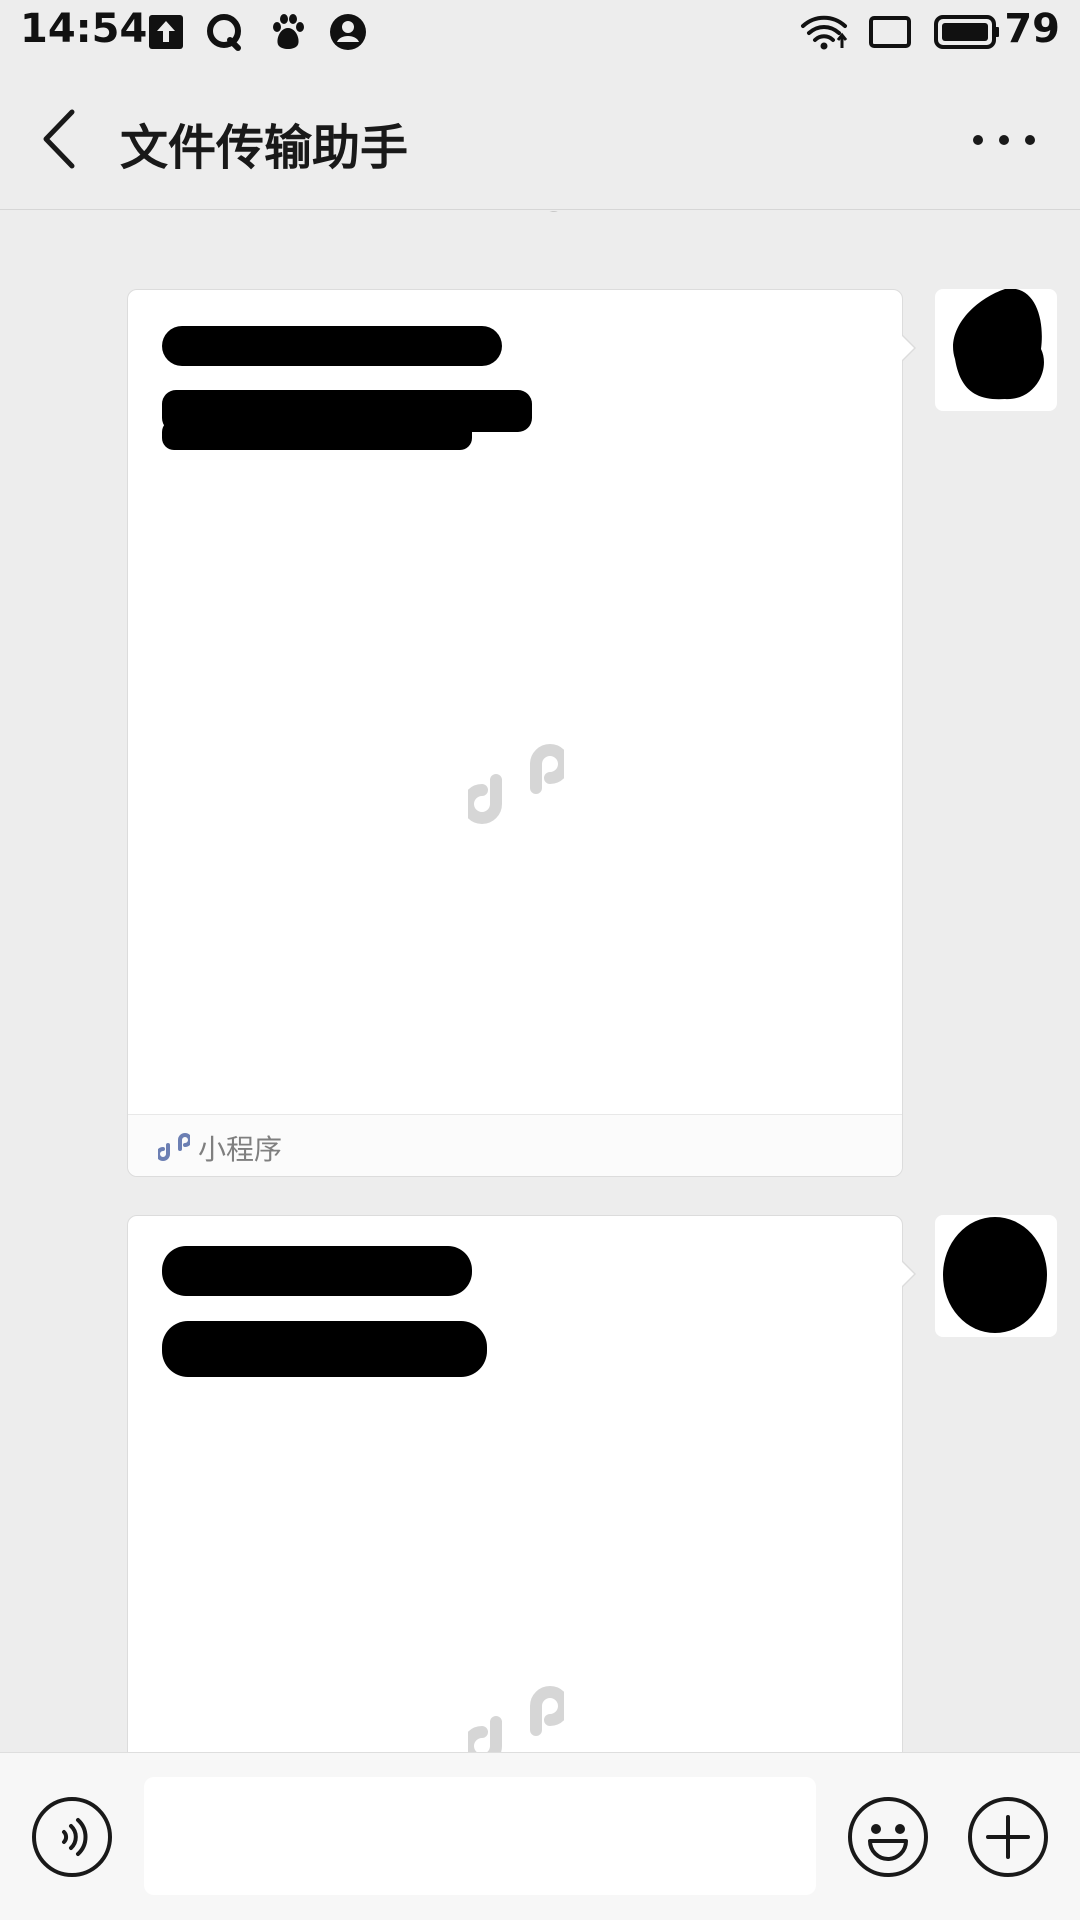  Describe the element at coordinates (1004, 140) in the screenshot. I see `more-dots-icon` at that location.